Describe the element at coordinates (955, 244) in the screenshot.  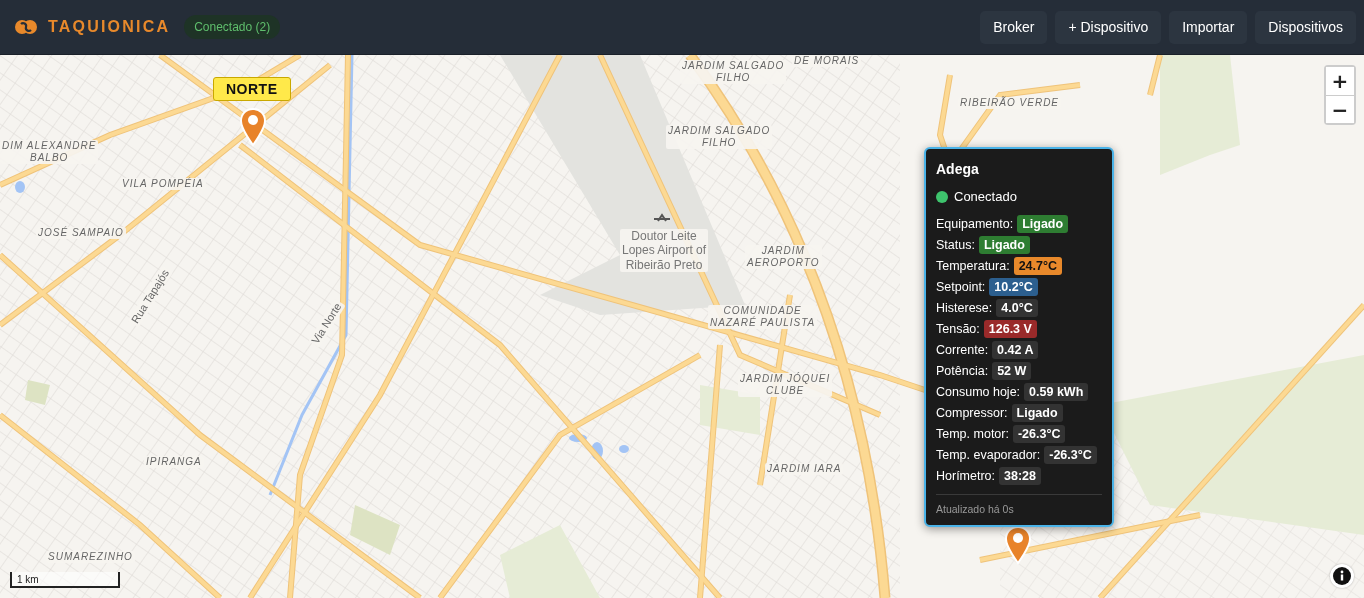
I see `field-label: Status:` at that location.